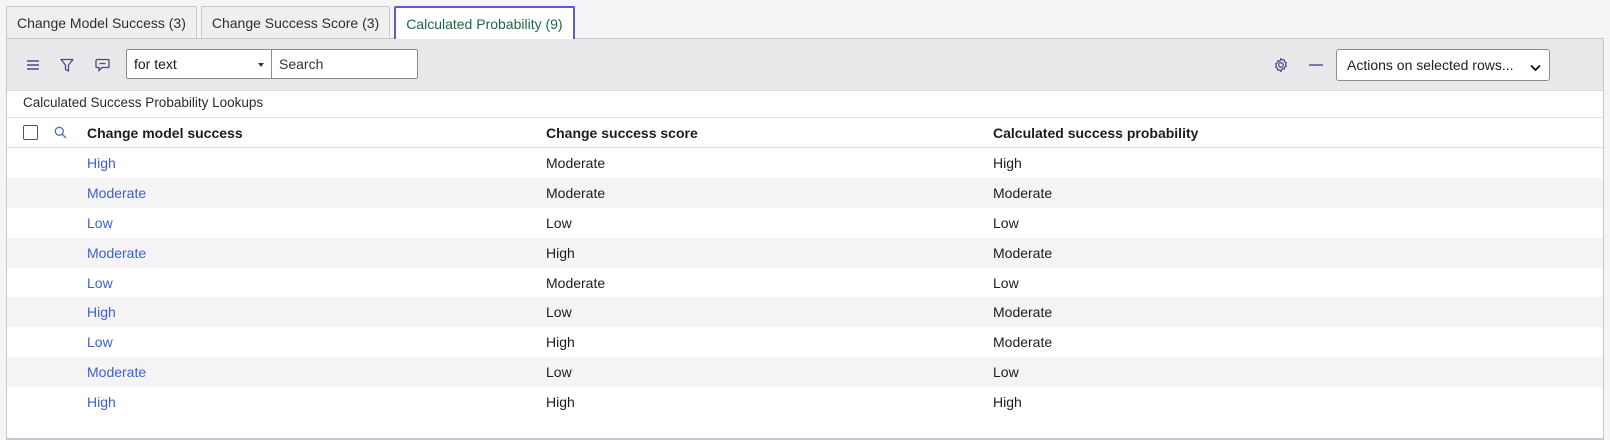 This screenshot has width=1610, height=440. I want to click on table-row: Moderate Moderate Moderate, so click(805, 192).